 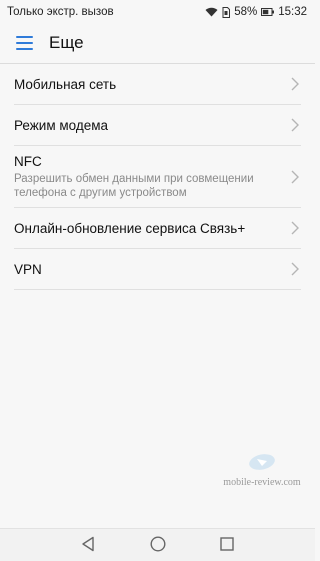 What do you see at coordinates (246, 12) in the screenshot?
I see `battery-percent: 58%` at bounding box center [246, 12].